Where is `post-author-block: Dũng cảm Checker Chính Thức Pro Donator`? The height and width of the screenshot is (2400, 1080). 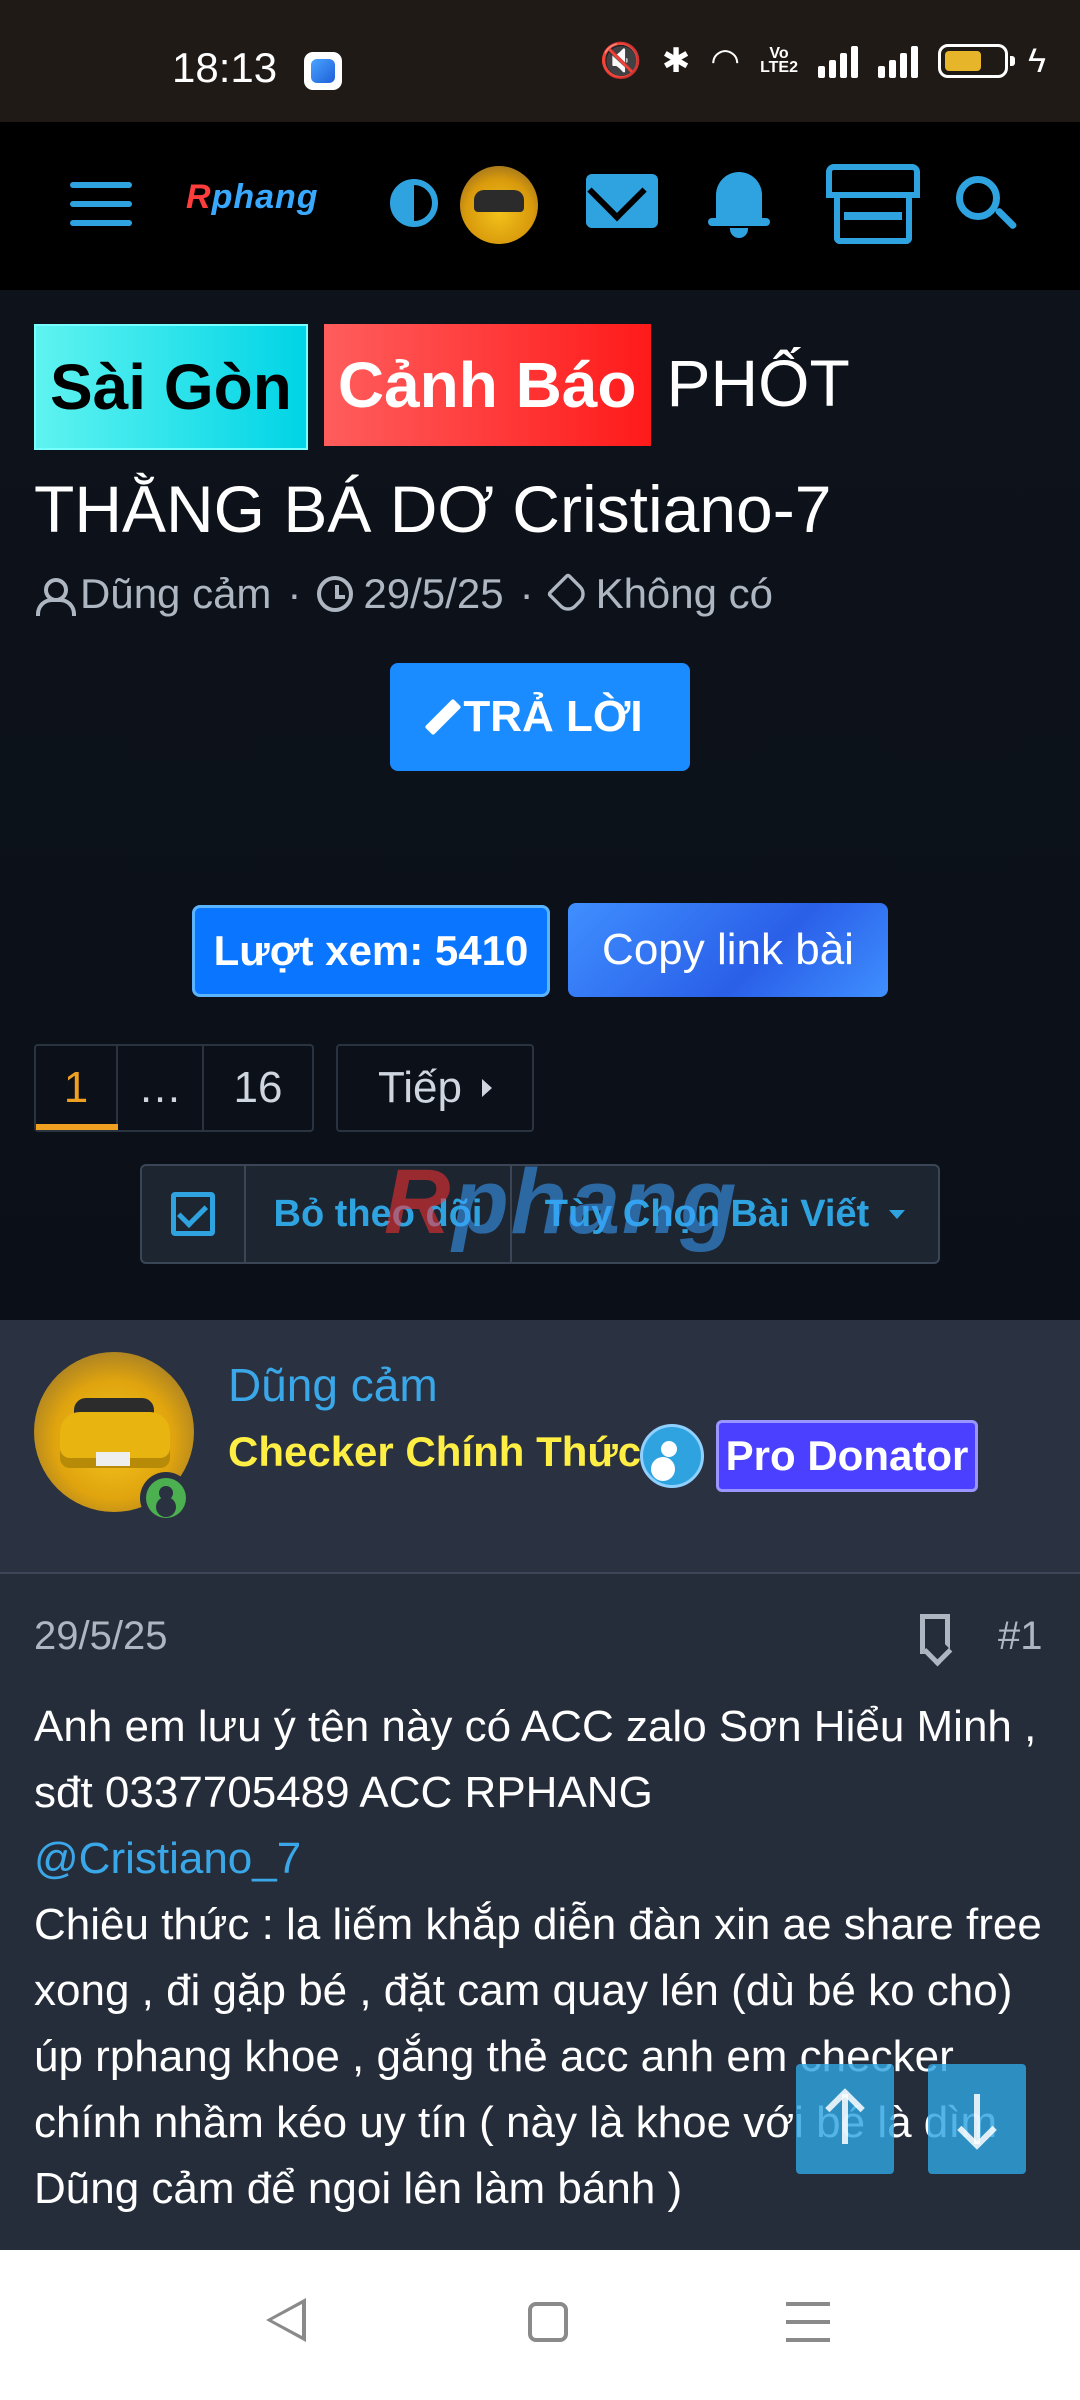 post-author-block: Dũng cảm Checker Chính Thức Pro Donator is located at coordinates (540, 1447).